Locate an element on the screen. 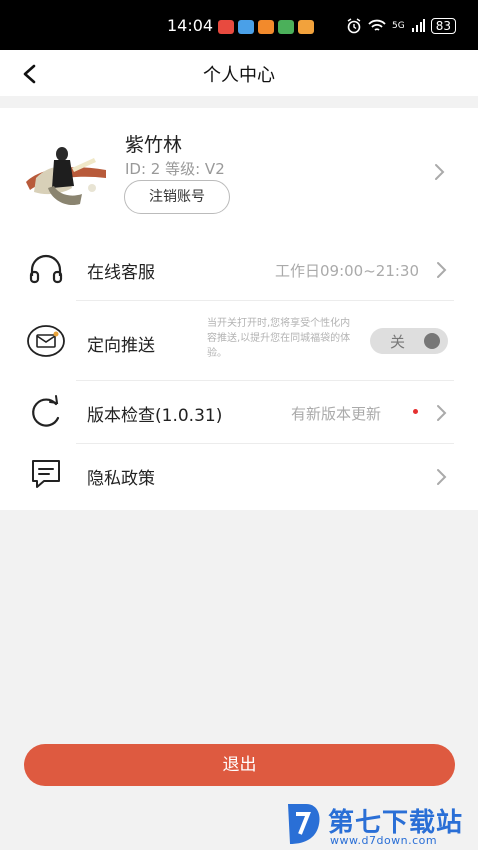 The height and width of the screenshot is (850, 478). watermark-url: www.d7down.com is located at coordinates (384, 840).